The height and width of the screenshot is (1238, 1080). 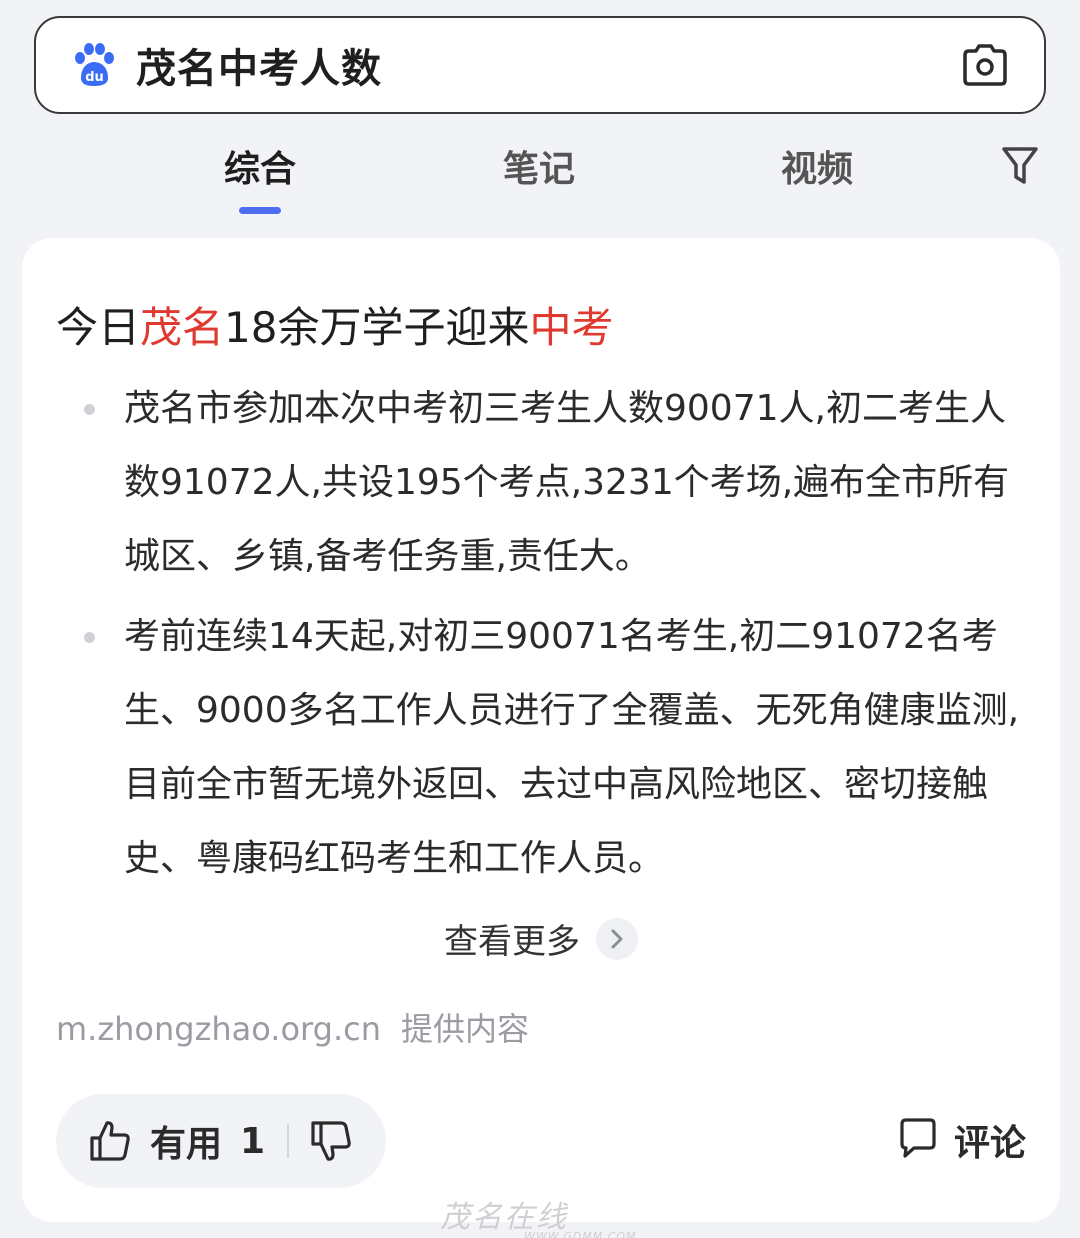 I want to click on source-domain: m.zhongzhao.org.cn, so click(x=218, y=1029).